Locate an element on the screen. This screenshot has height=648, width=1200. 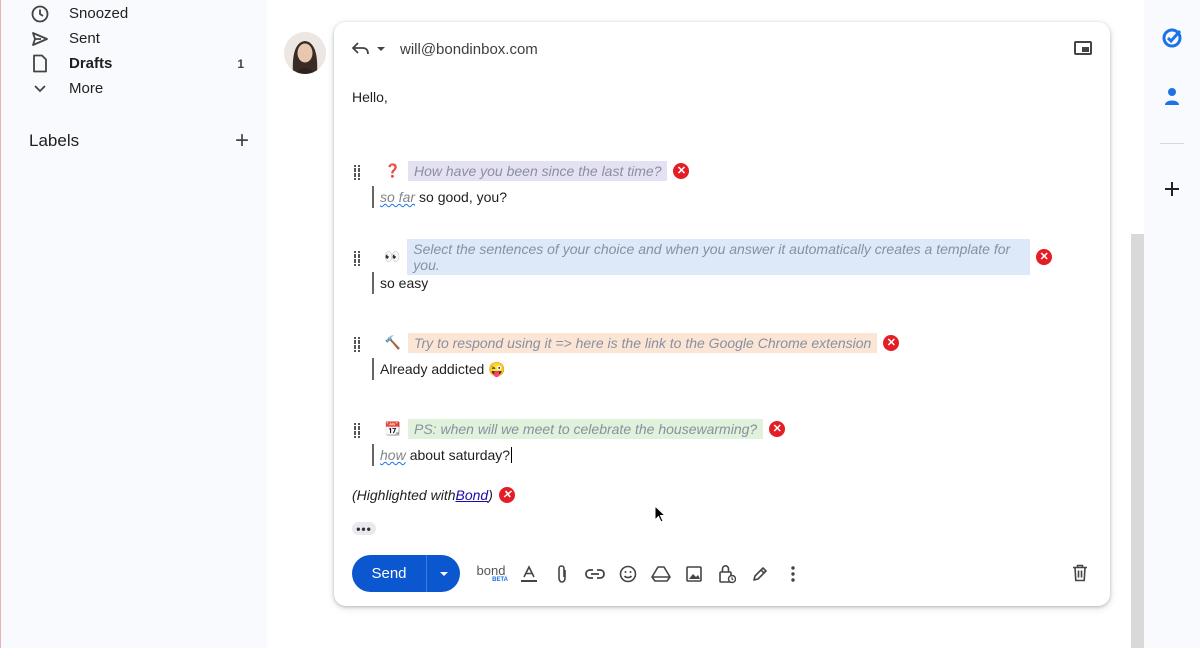
sidebar-item-drafts: Drafts 1 is located at coordinates (144, 63).